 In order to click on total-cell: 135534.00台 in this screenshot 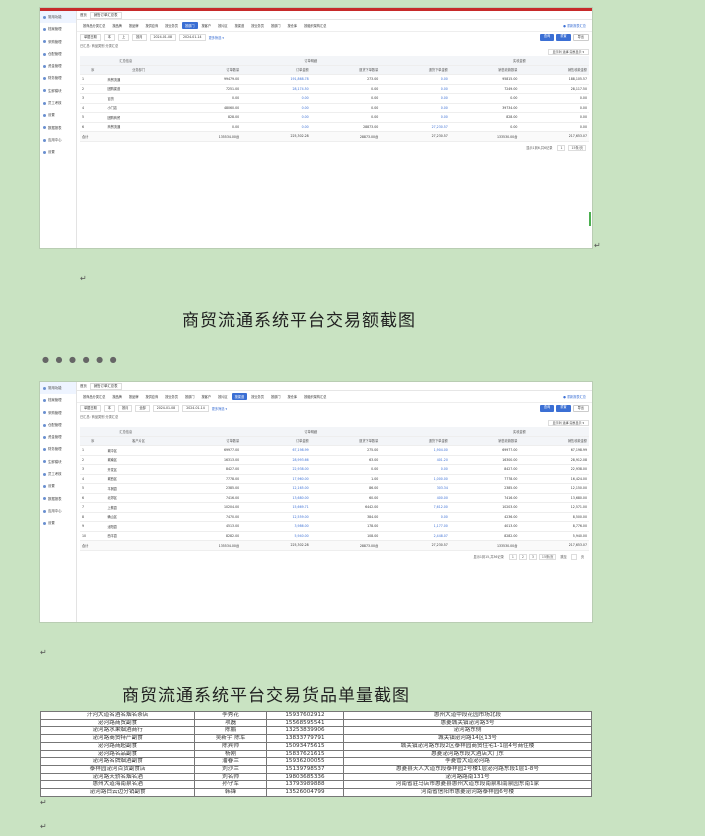, I will do `click(206, 545)`.